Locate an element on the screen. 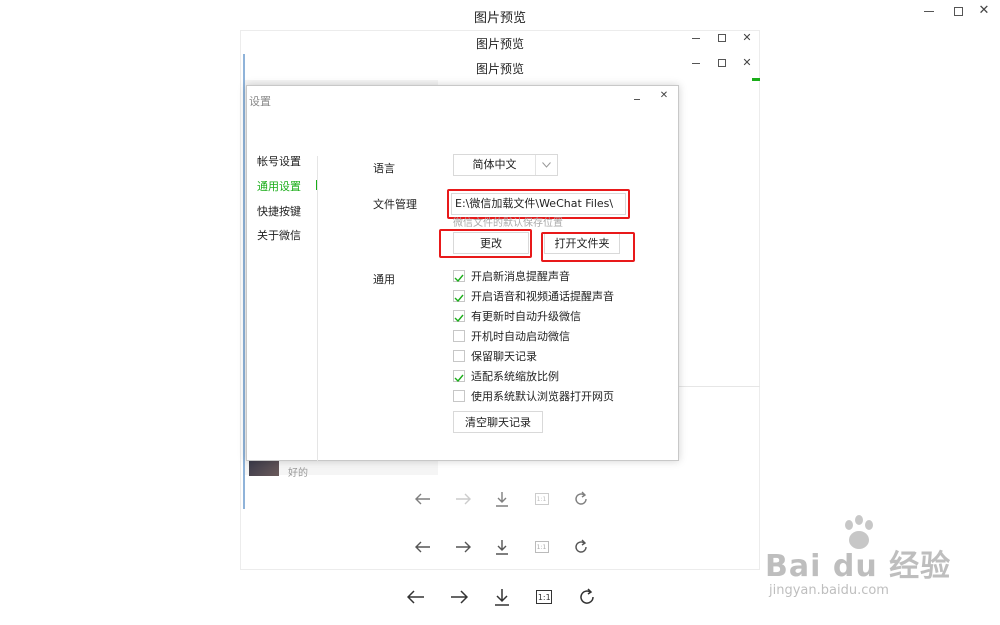 This screenshot has width=1000, height=625. outer-window-title: 图片预览 is located at coordinates (499, 18).